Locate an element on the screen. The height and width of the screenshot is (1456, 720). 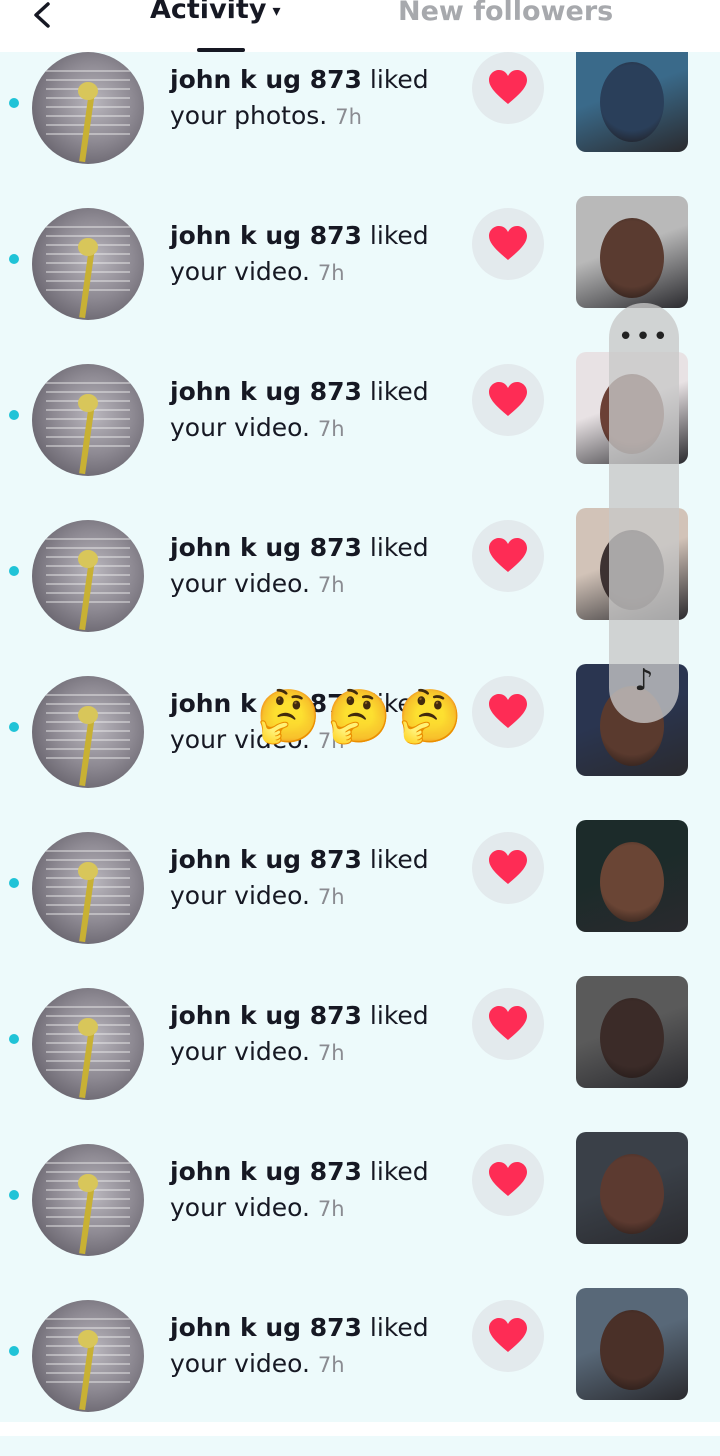
notification-row: john k ug 873 liked your photos. 7h is located at coordinates (360, 124).